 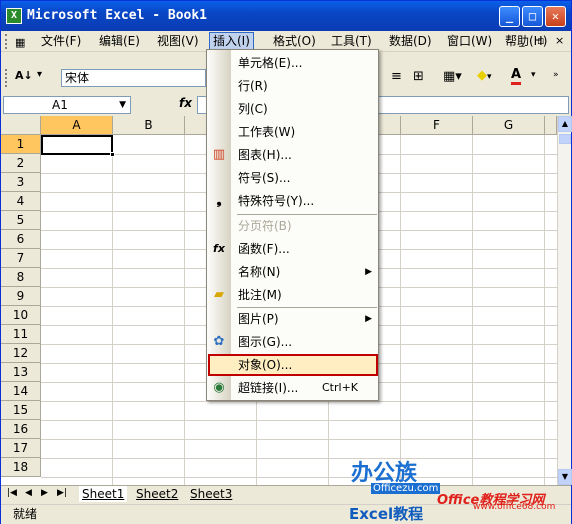 I want to click on menubar-grip, so click(x=7, y=41).